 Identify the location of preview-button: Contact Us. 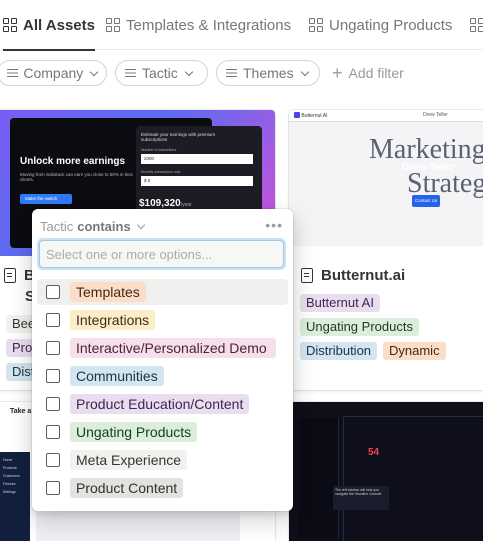
(426, 201).